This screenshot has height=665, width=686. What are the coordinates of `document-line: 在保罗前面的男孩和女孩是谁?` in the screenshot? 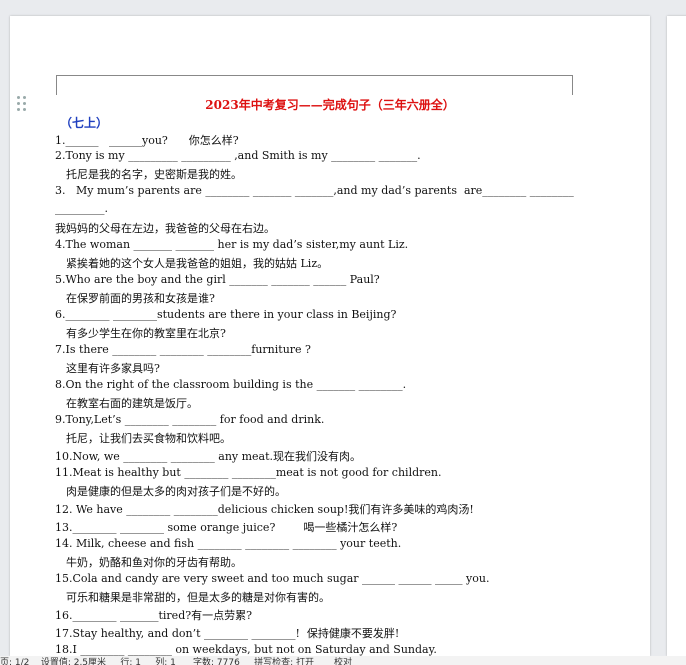 It's located at (140, 298).